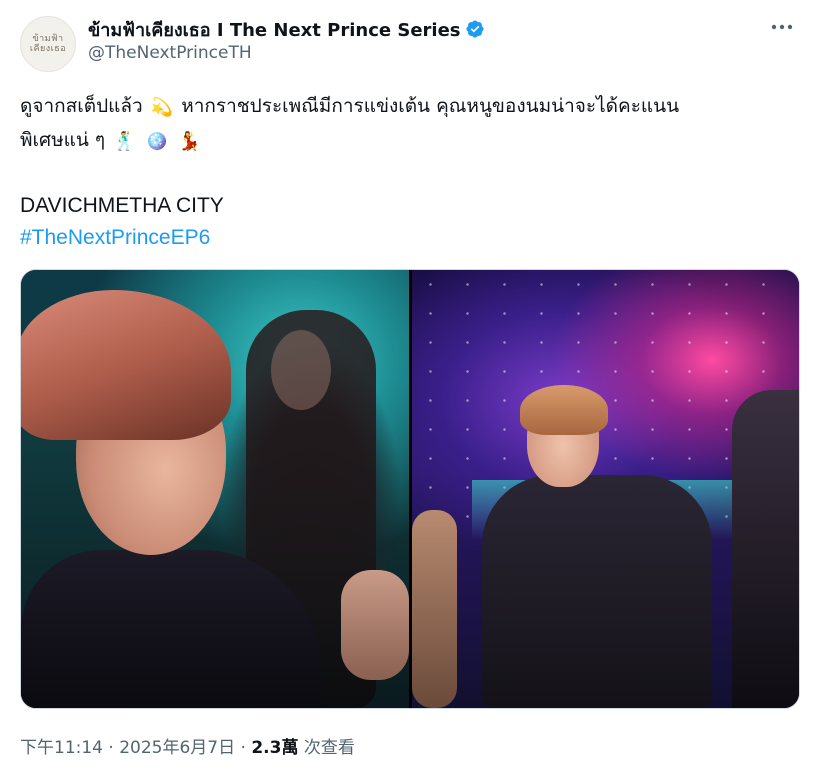  I want to click on more-options-button, so click(782, 27).